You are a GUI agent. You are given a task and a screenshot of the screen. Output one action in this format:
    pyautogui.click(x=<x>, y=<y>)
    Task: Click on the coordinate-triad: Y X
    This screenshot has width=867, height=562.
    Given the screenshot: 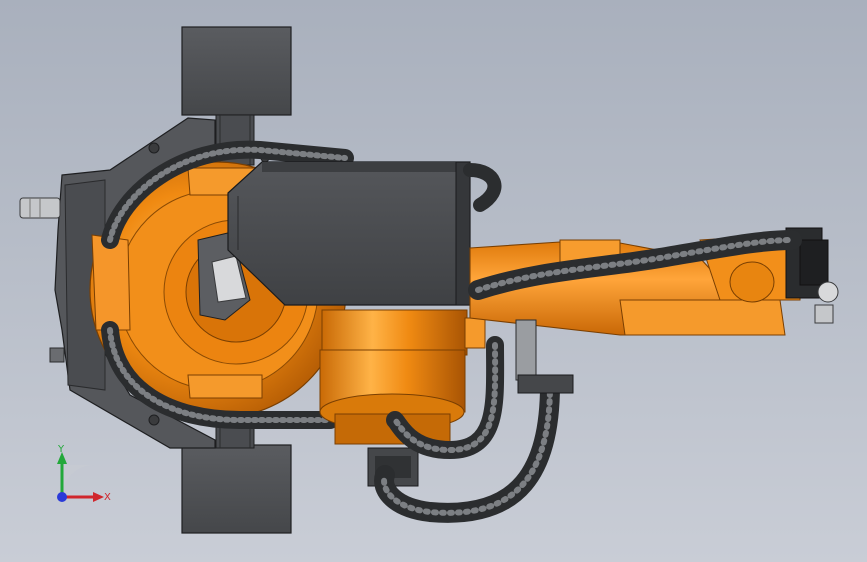 What is the action you would take?
    pyautogui.click(x=84, y=473)
    